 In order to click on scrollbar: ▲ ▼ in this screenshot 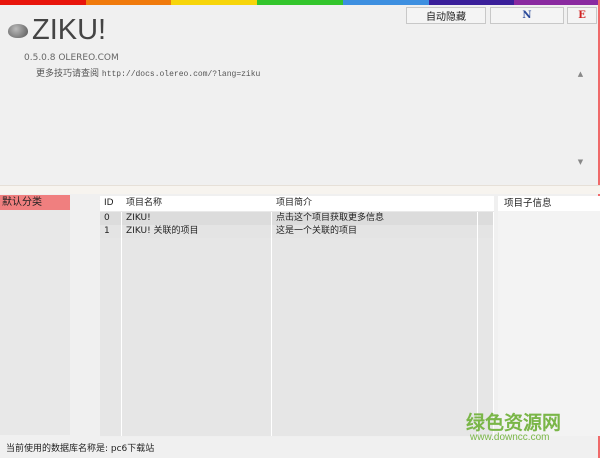, I will do `click(580, 116)`.